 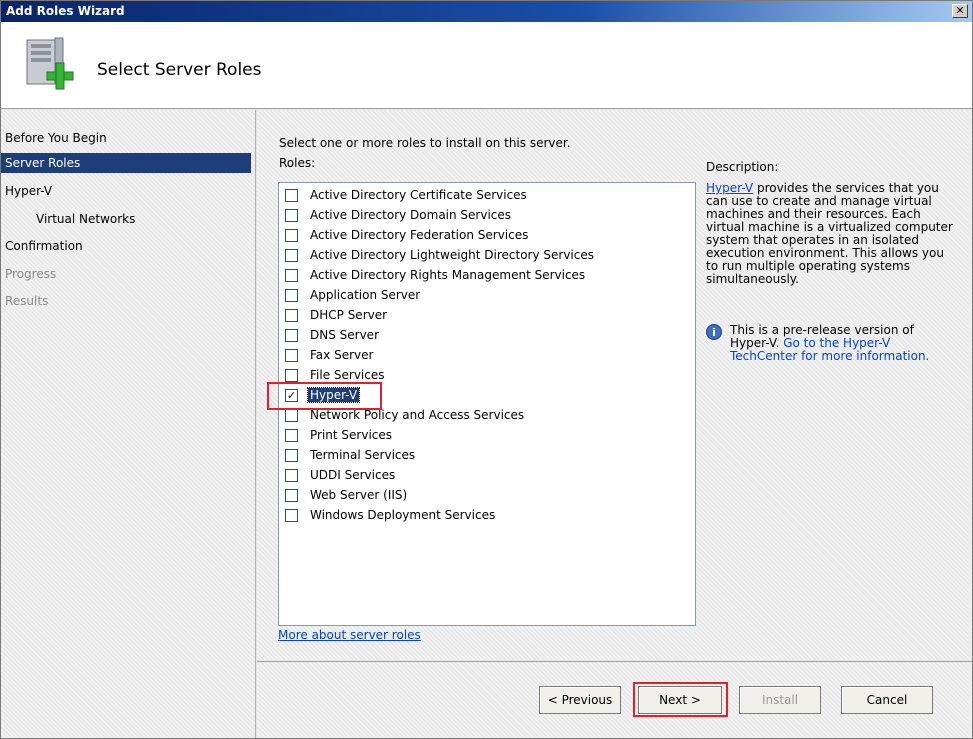 I want to click on role-ad-federation-services: Active Directory Federation Services, so click(x=485, y=236).